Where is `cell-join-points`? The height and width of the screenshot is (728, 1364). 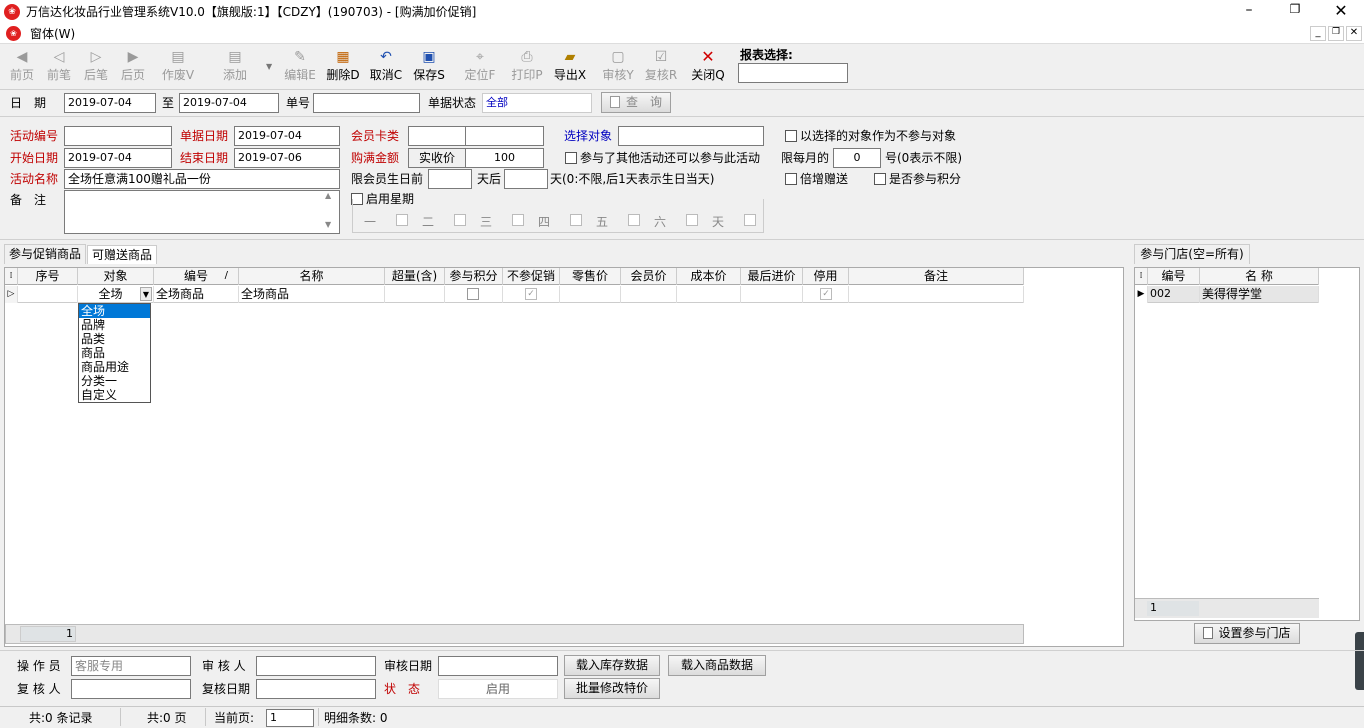 cell-join-points is located at coordinates (474, 294).